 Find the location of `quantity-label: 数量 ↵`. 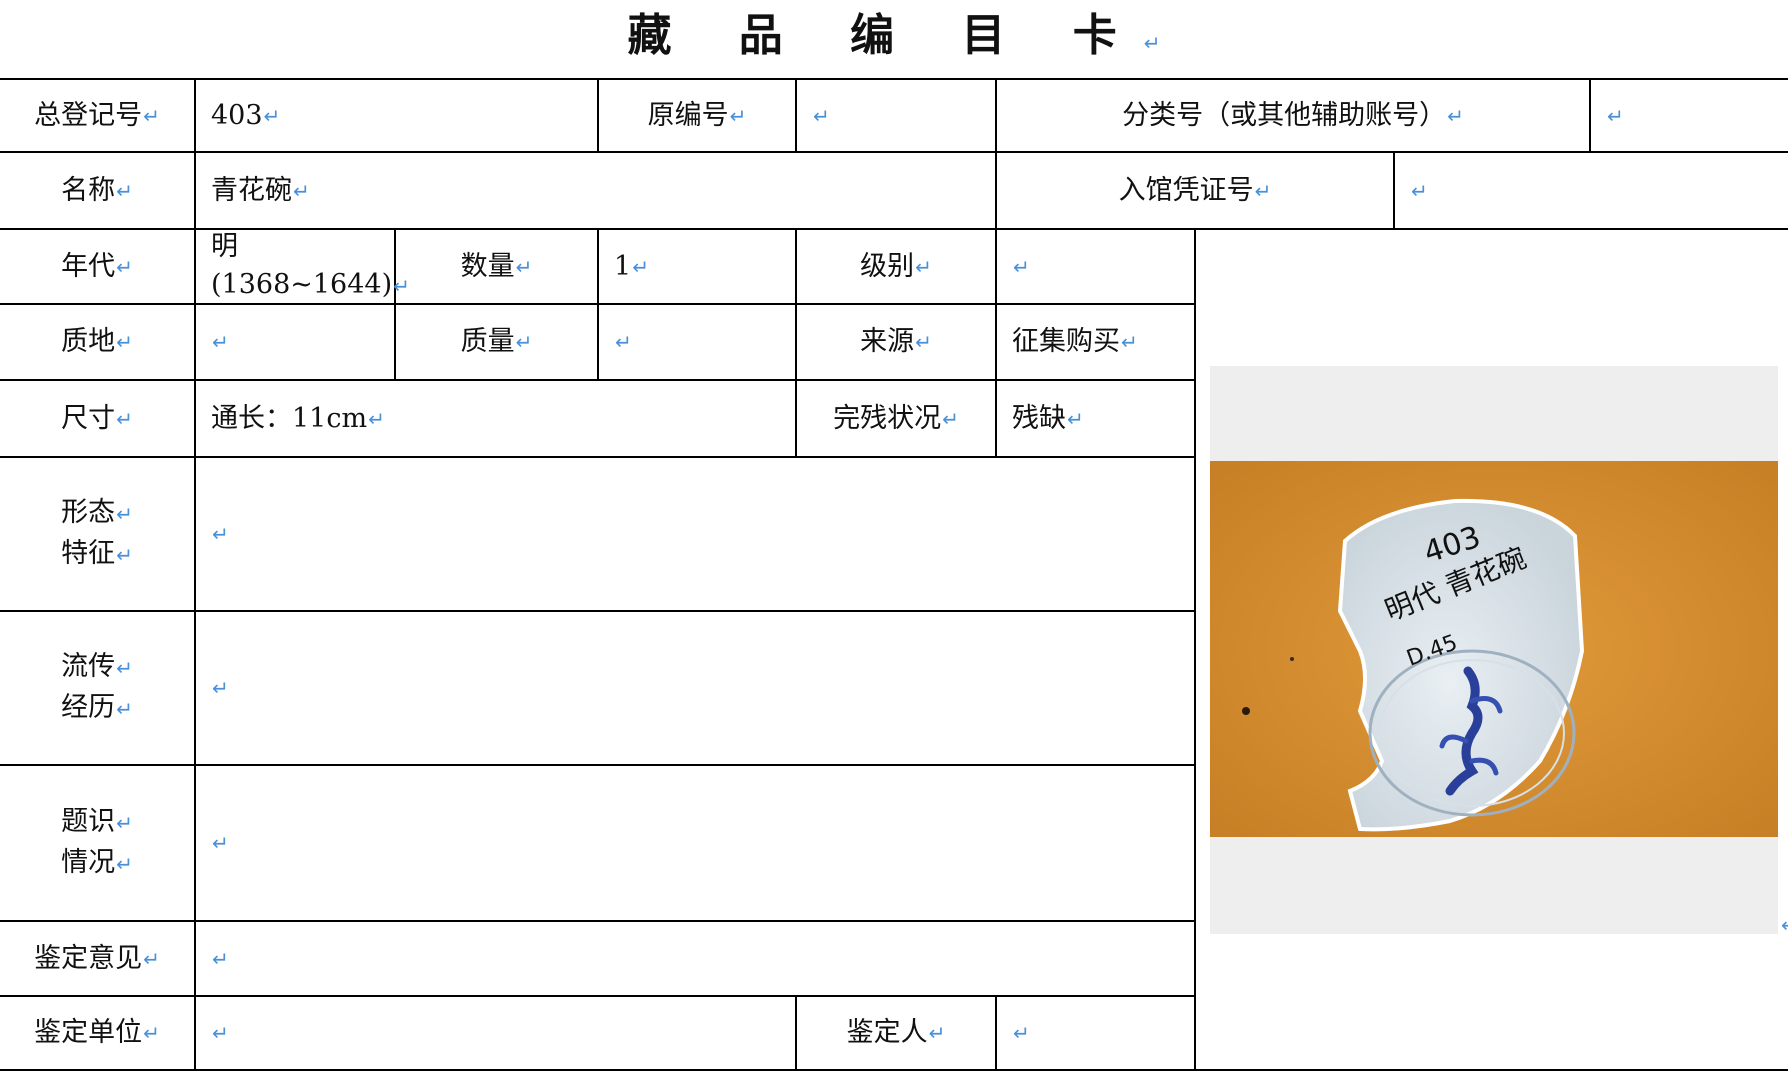

quantity-label: 数量 ↵ is located at coordinates (496, 266).